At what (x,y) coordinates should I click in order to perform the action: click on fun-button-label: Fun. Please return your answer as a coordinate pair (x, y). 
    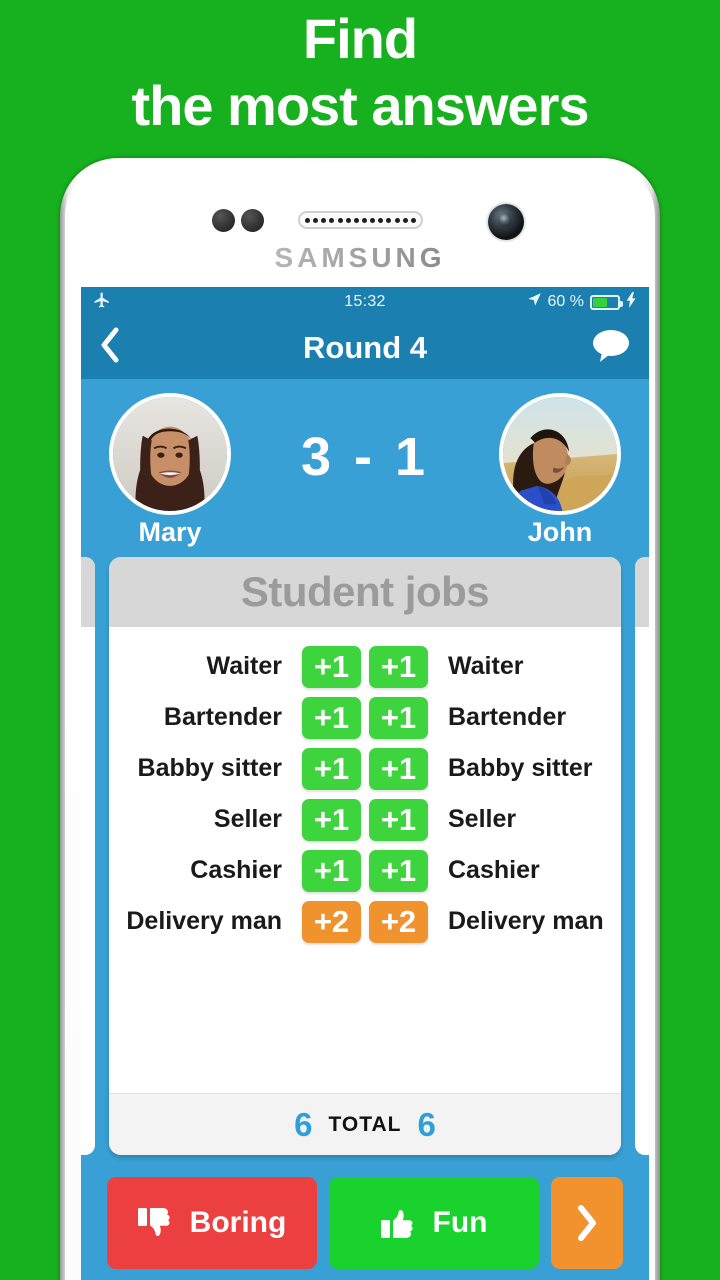
    Looking at the image, I should click on (460, 1222).